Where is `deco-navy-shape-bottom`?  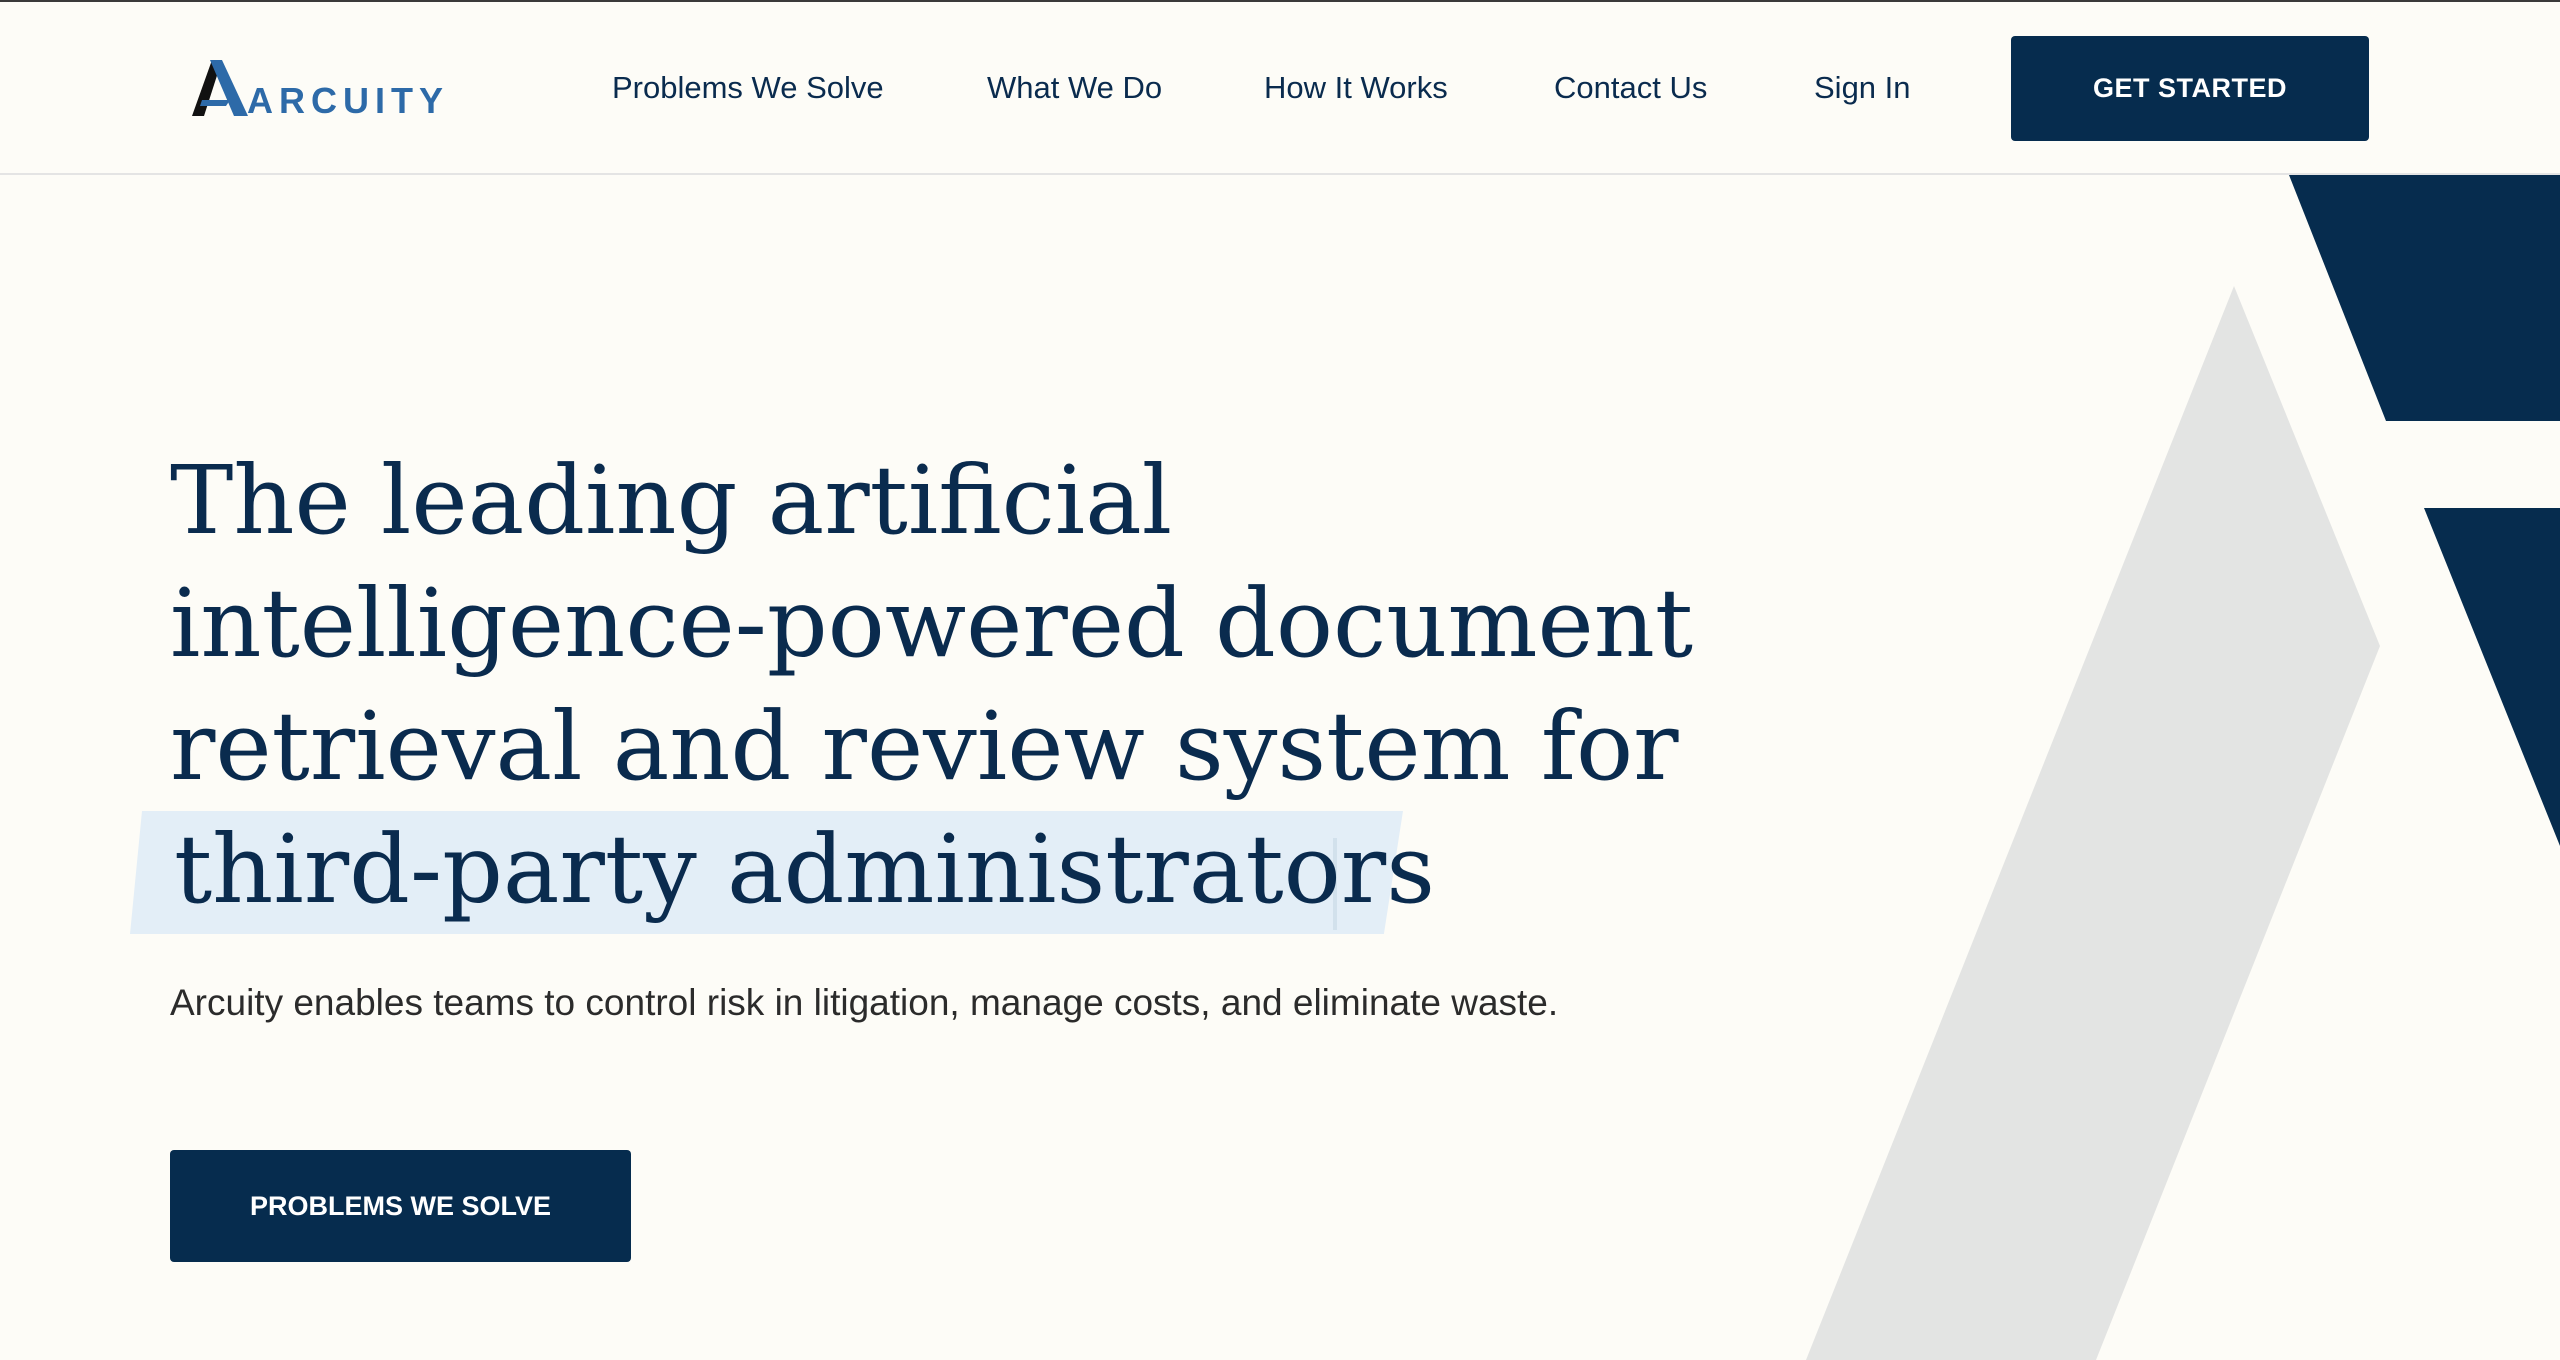 deco-navy-shape-bottom is located at coordinates (2492, 677).